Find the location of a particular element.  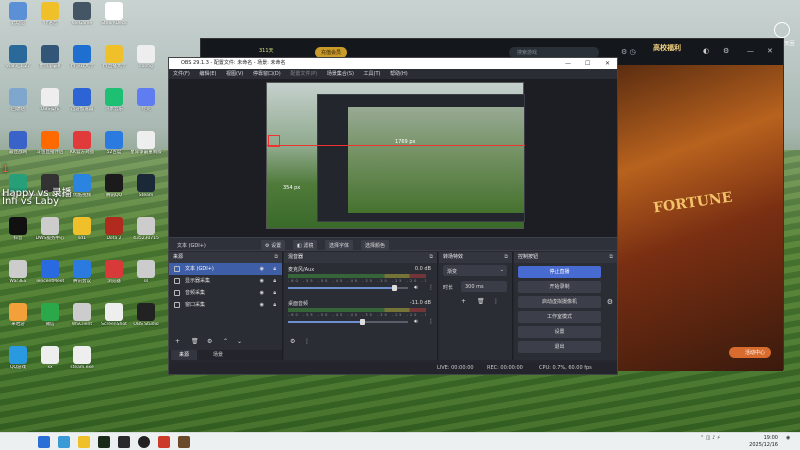

obs-minimize-icon: — is located at coordinates (568, 63).